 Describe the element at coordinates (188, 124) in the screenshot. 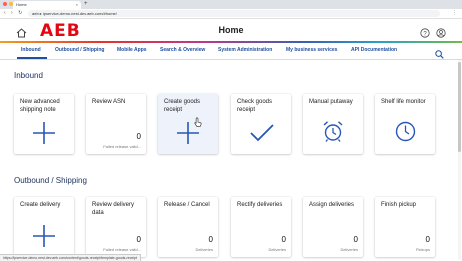

I see `tile-create-goods-receipt: Create goods receipt` at that location.